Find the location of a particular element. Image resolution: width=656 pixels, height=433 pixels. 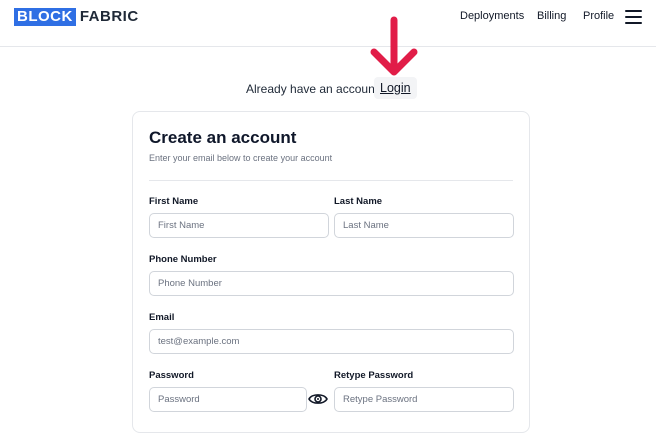

retype-password-label: Retype Password is located at coordinates (374, 375).